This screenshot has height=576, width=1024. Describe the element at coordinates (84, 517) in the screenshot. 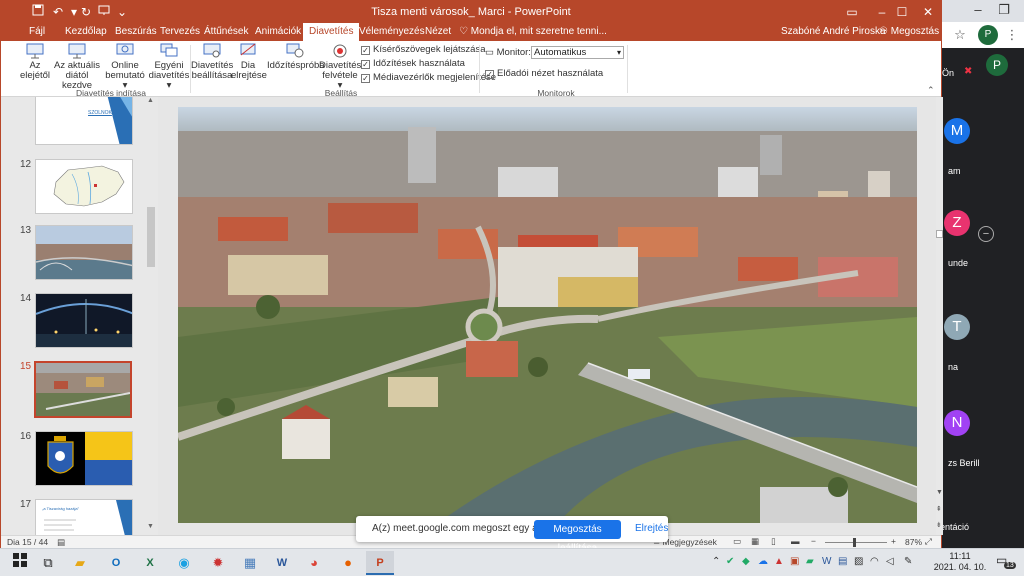

I see `slide-thumbnail: „a Tiszavirág hazája”` at that location.